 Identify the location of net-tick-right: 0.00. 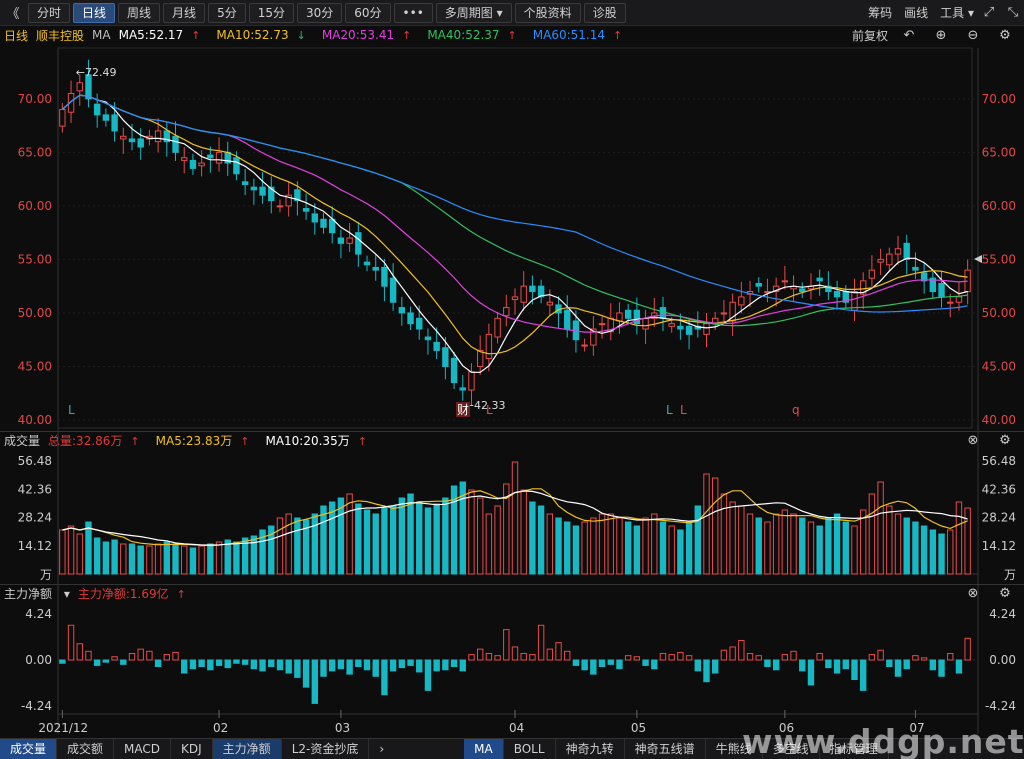
(1002, 660).